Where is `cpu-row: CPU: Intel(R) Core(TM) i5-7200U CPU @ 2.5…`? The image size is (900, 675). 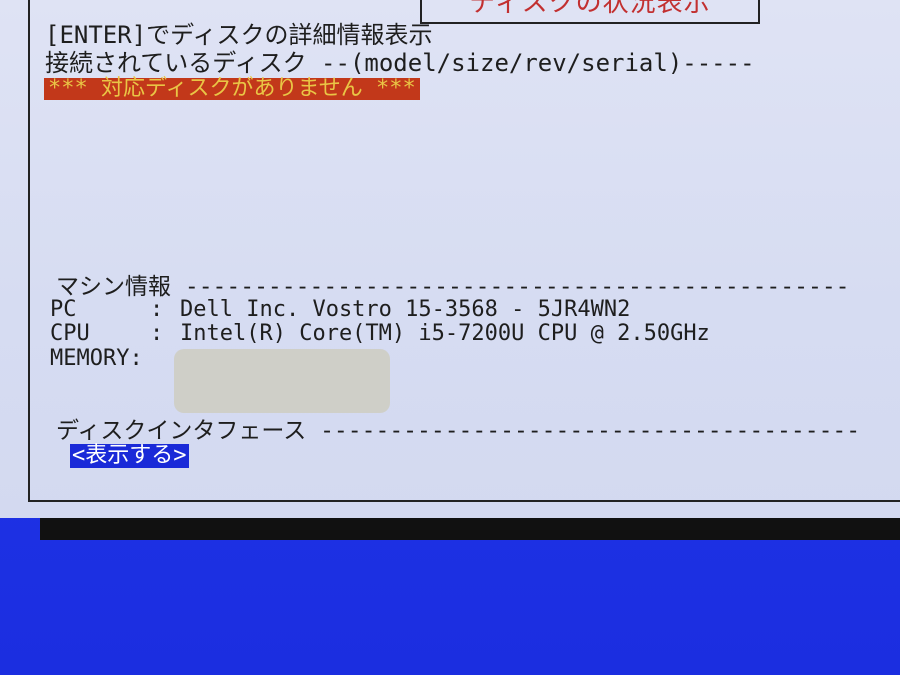 cpu-row: CPU: Intel(R) Core(TM) i5-7200U CPU @ 2.5… is located at coordinates (380, 334).